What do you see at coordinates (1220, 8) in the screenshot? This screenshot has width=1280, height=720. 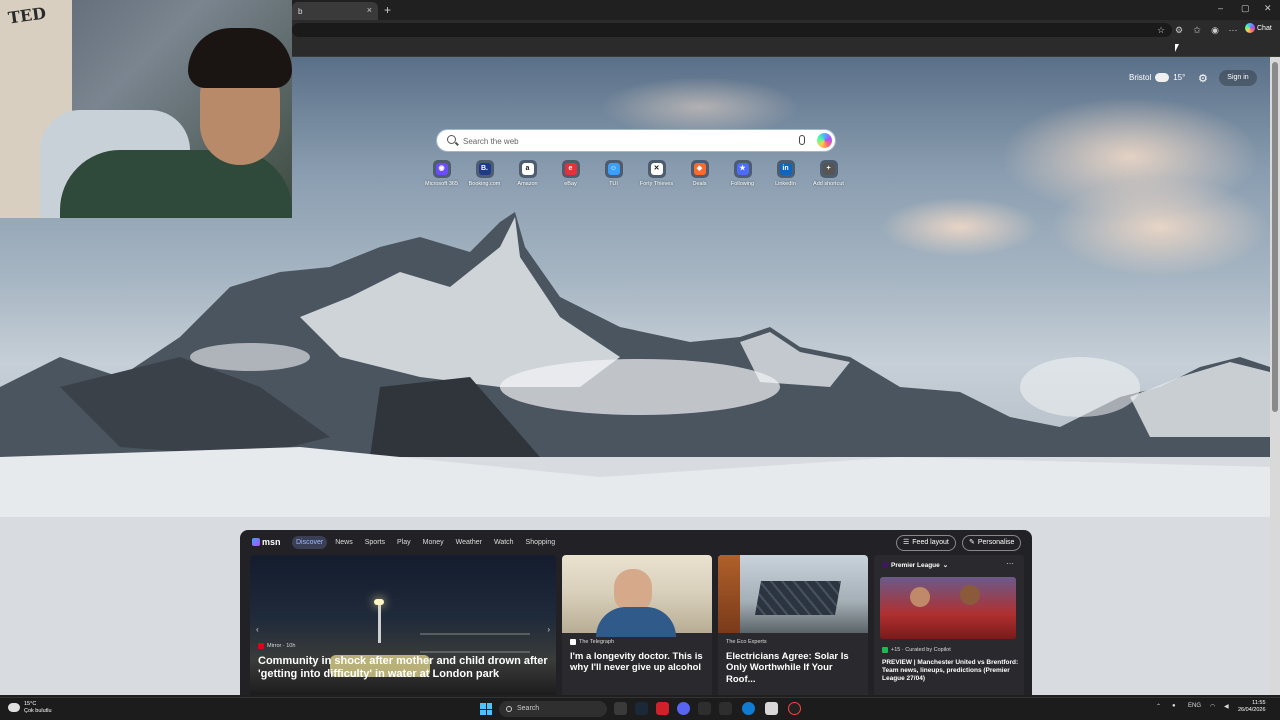 I see `minimize-button: –` at bounding box center [1220, 8].